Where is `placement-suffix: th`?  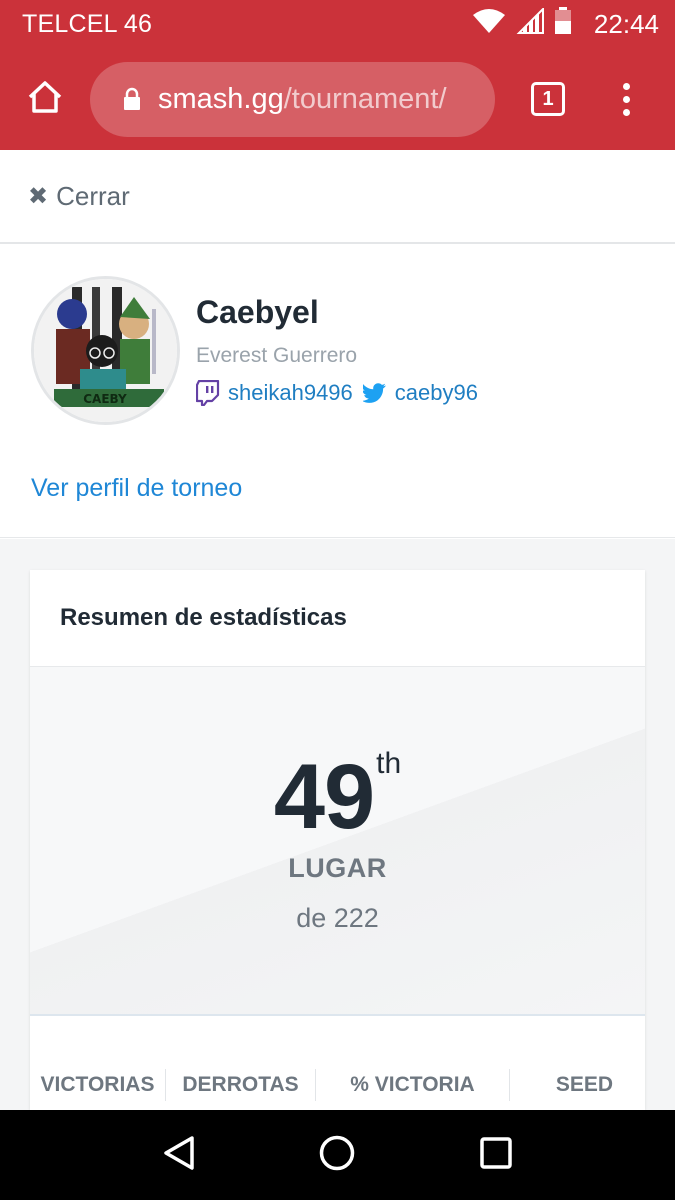
placement-suffix: th is located at coordinates (389, 763).